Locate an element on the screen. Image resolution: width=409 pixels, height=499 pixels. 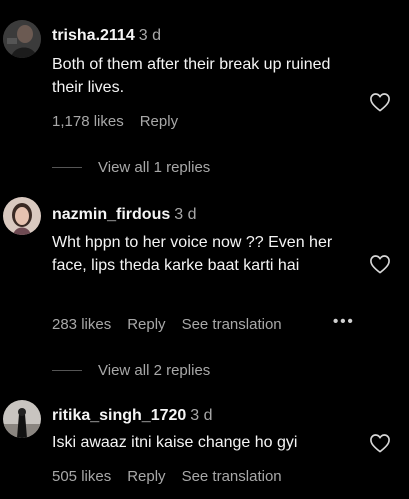
username: nazmin_firdous is located at coordinates (111, 214).